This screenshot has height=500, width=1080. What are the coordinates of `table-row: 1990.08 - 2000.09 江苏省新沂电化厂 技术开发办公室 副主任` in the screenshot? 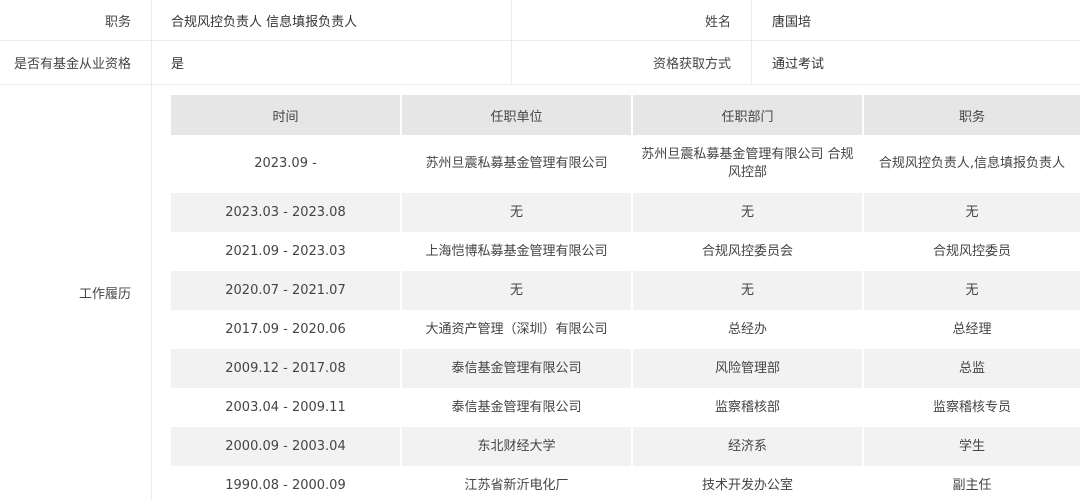 It's located at (625, 483).